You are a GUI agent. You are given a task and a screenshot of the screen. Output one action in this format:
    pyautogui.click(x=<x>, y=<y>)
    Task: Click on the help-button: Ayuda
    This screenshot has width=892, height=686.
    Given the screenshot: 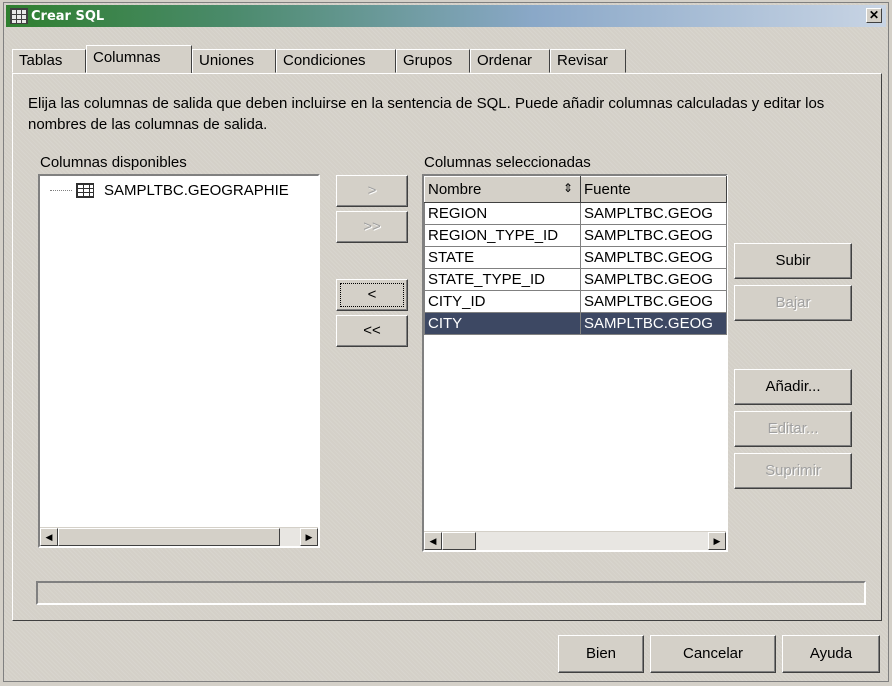 What is the action you would take?
    pyautogui.click(x=831, y=654)
    